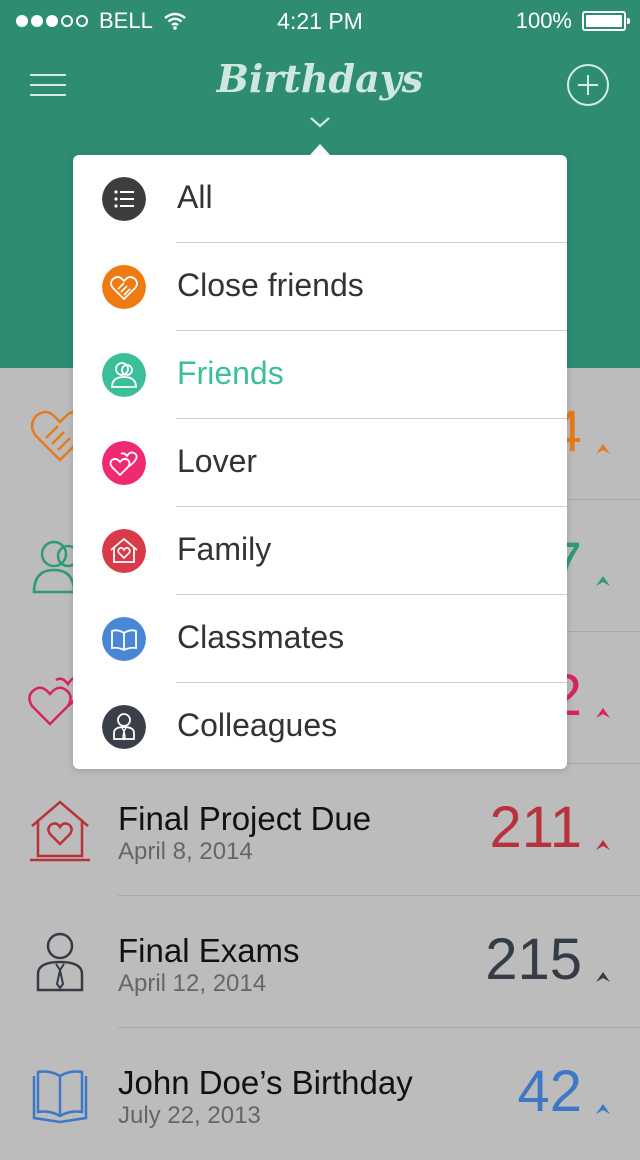 The image size is (640, 1160). I want to click on dropdown-item-classmates: Classmates, so click(320, 639).